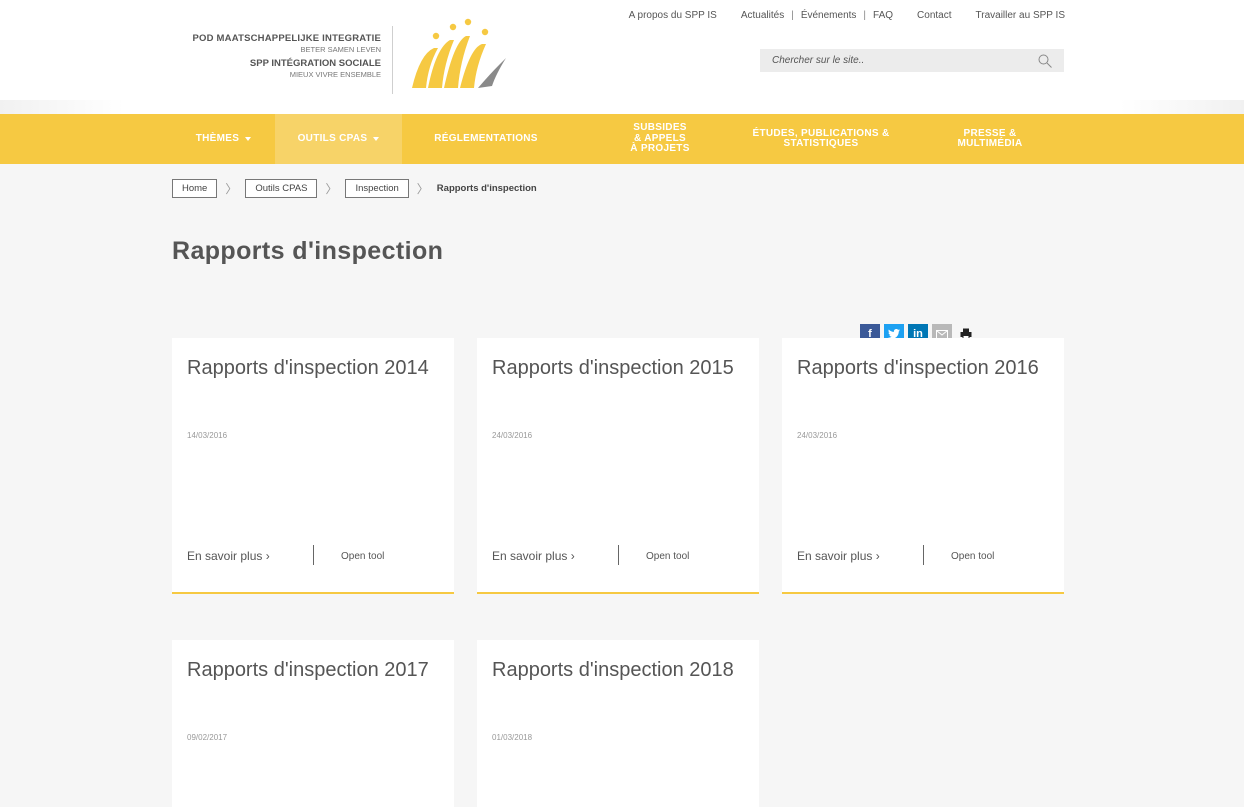  I want to click on nav-item-themes: THÈMES, so click(223, 139).